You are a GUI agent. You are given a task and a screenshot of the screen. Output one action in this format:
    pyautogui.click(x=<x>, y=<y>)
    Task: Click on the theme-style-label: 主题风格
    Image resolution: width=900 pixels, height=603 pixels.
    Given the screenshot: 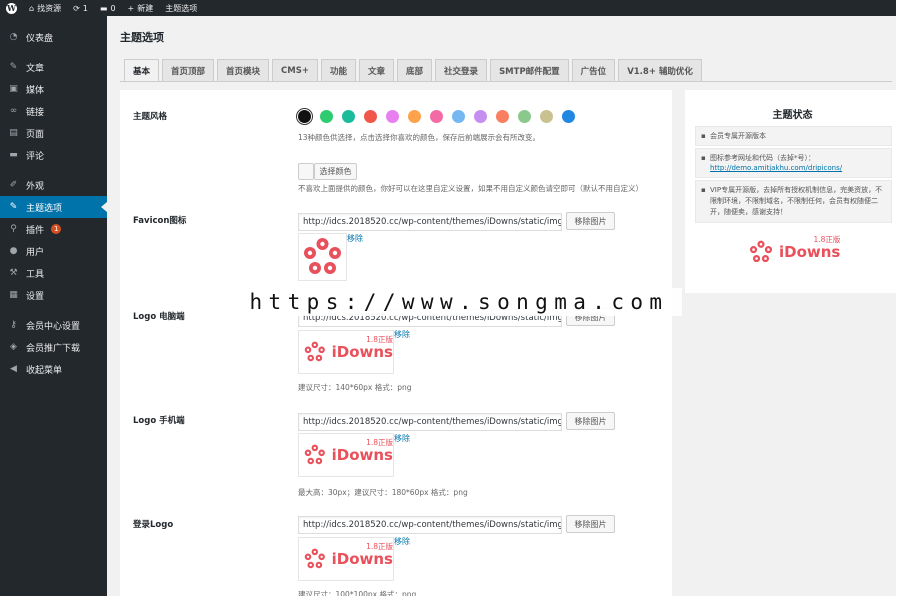 What is the action you would take?
    pyautogui.click(x=150, y=116)
    